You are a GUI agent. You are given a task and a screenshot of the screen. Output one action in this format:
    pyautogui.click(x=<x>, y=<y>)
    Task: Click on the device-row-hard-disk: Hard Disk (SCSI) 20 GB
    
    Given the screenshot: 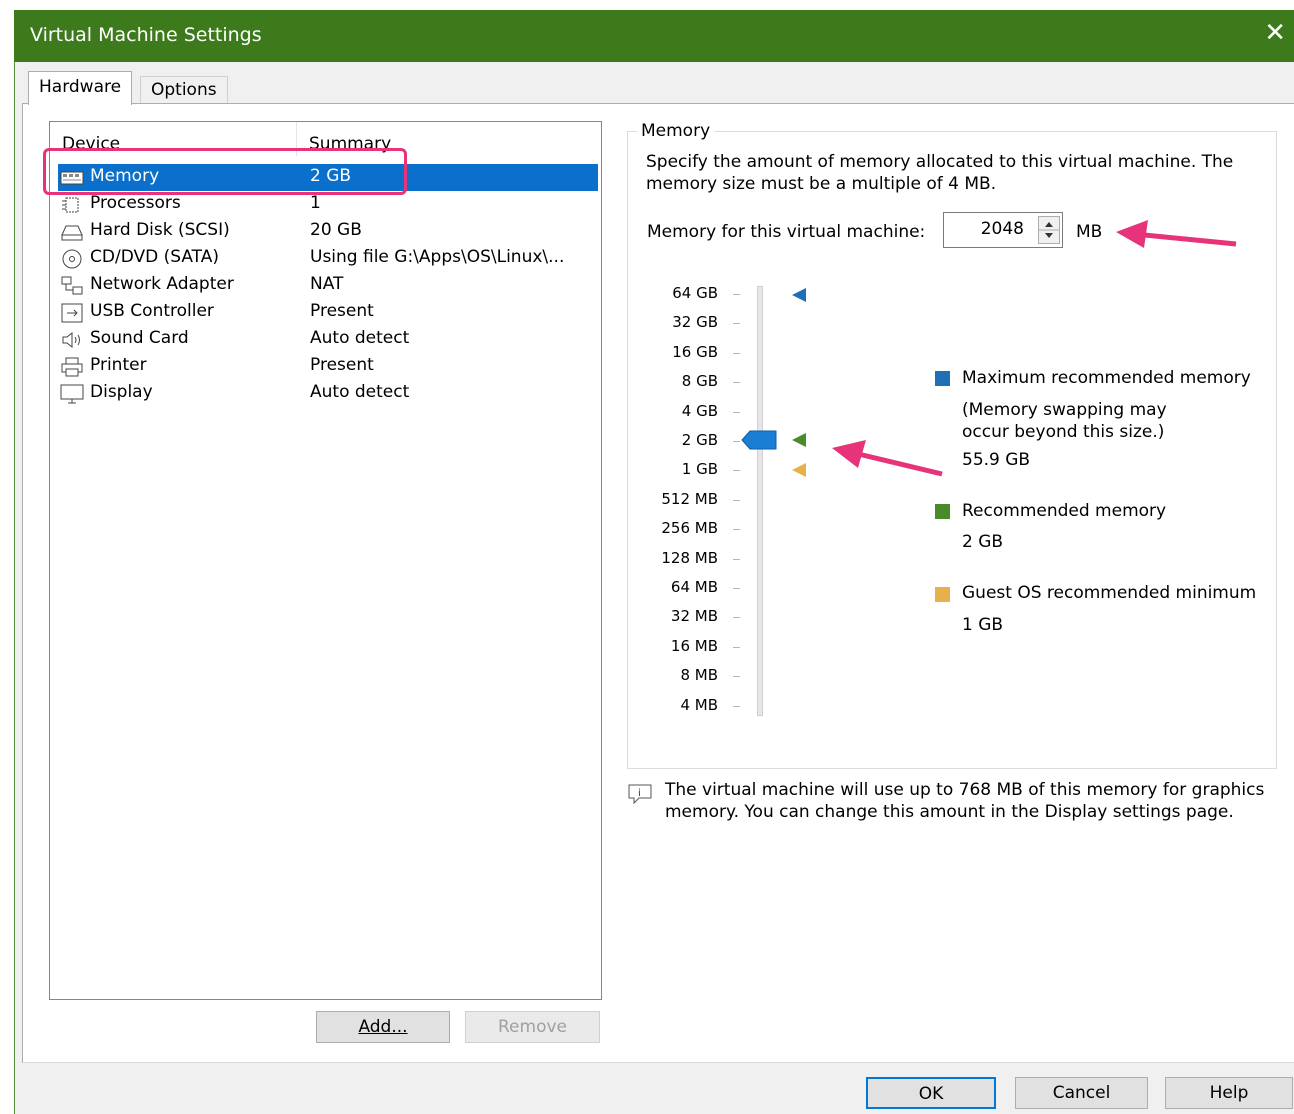 What is the action you would take?
    pyautogui.click(x=328, y=231)
    